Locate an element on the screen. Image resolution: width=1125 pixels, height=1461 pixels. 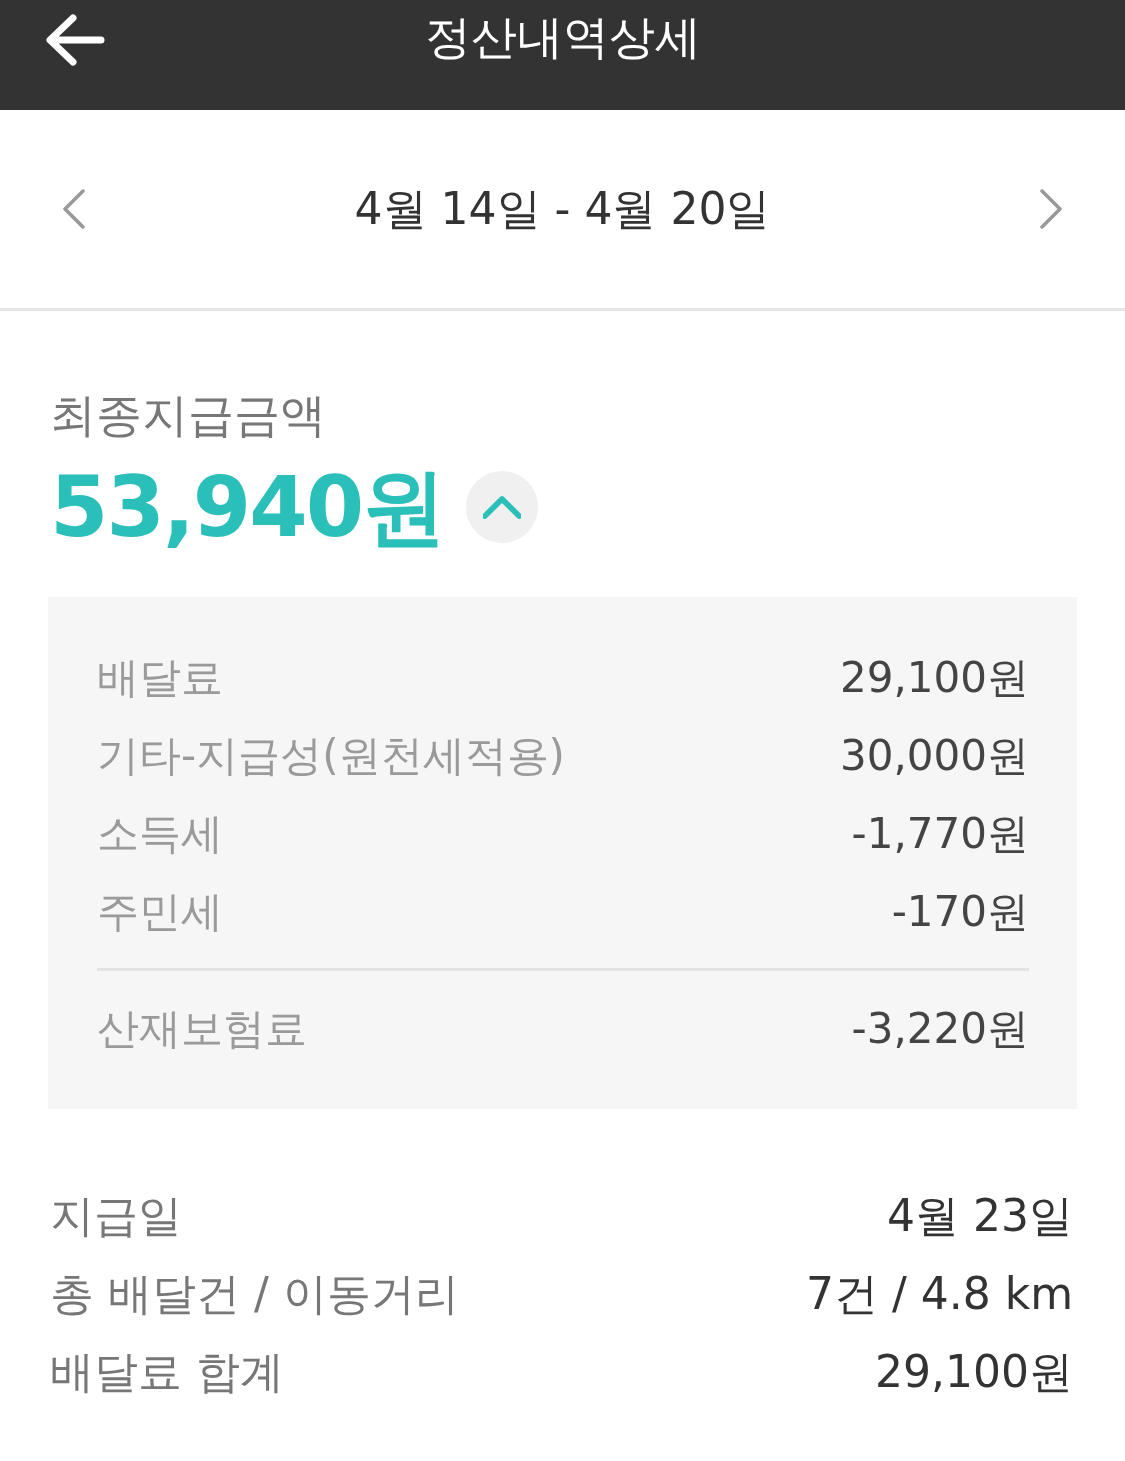
breakdown-value: -170원 is located at coordinates (960, 912).